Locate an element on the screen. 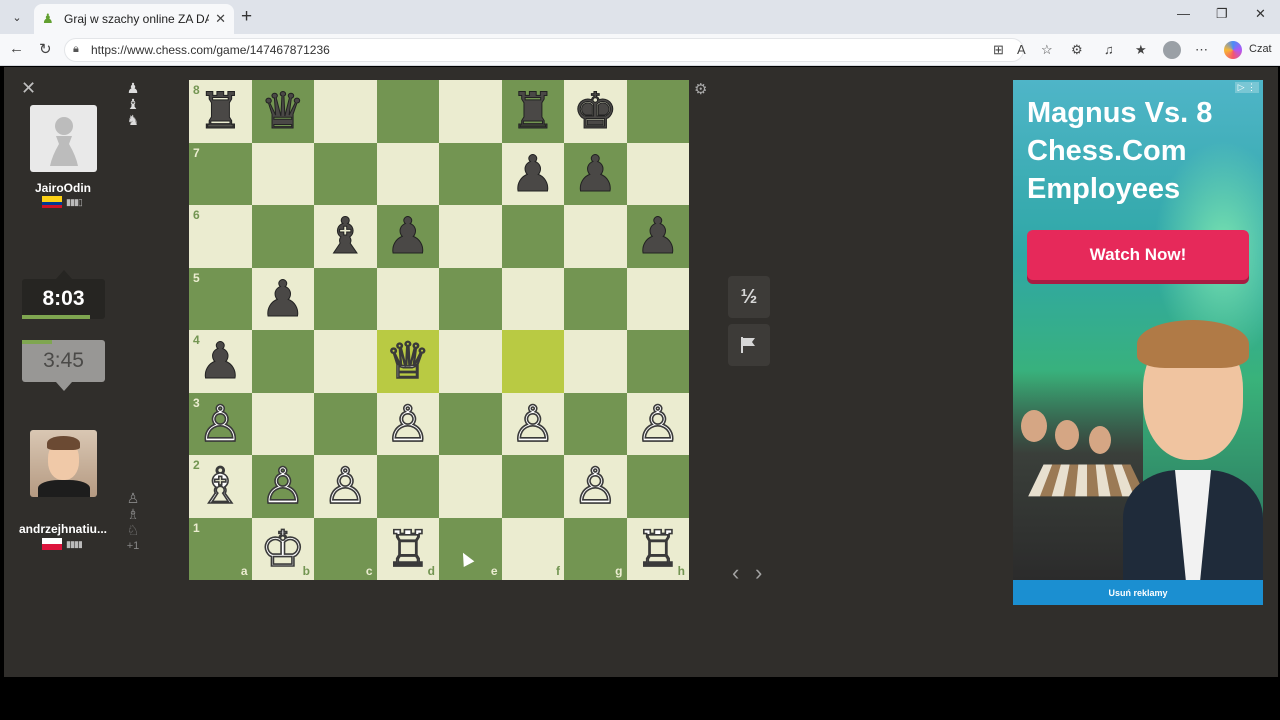 Image resolution: width=1280 pixels, height=720 pixels. square-b7 is located at coordinates (282, 173).